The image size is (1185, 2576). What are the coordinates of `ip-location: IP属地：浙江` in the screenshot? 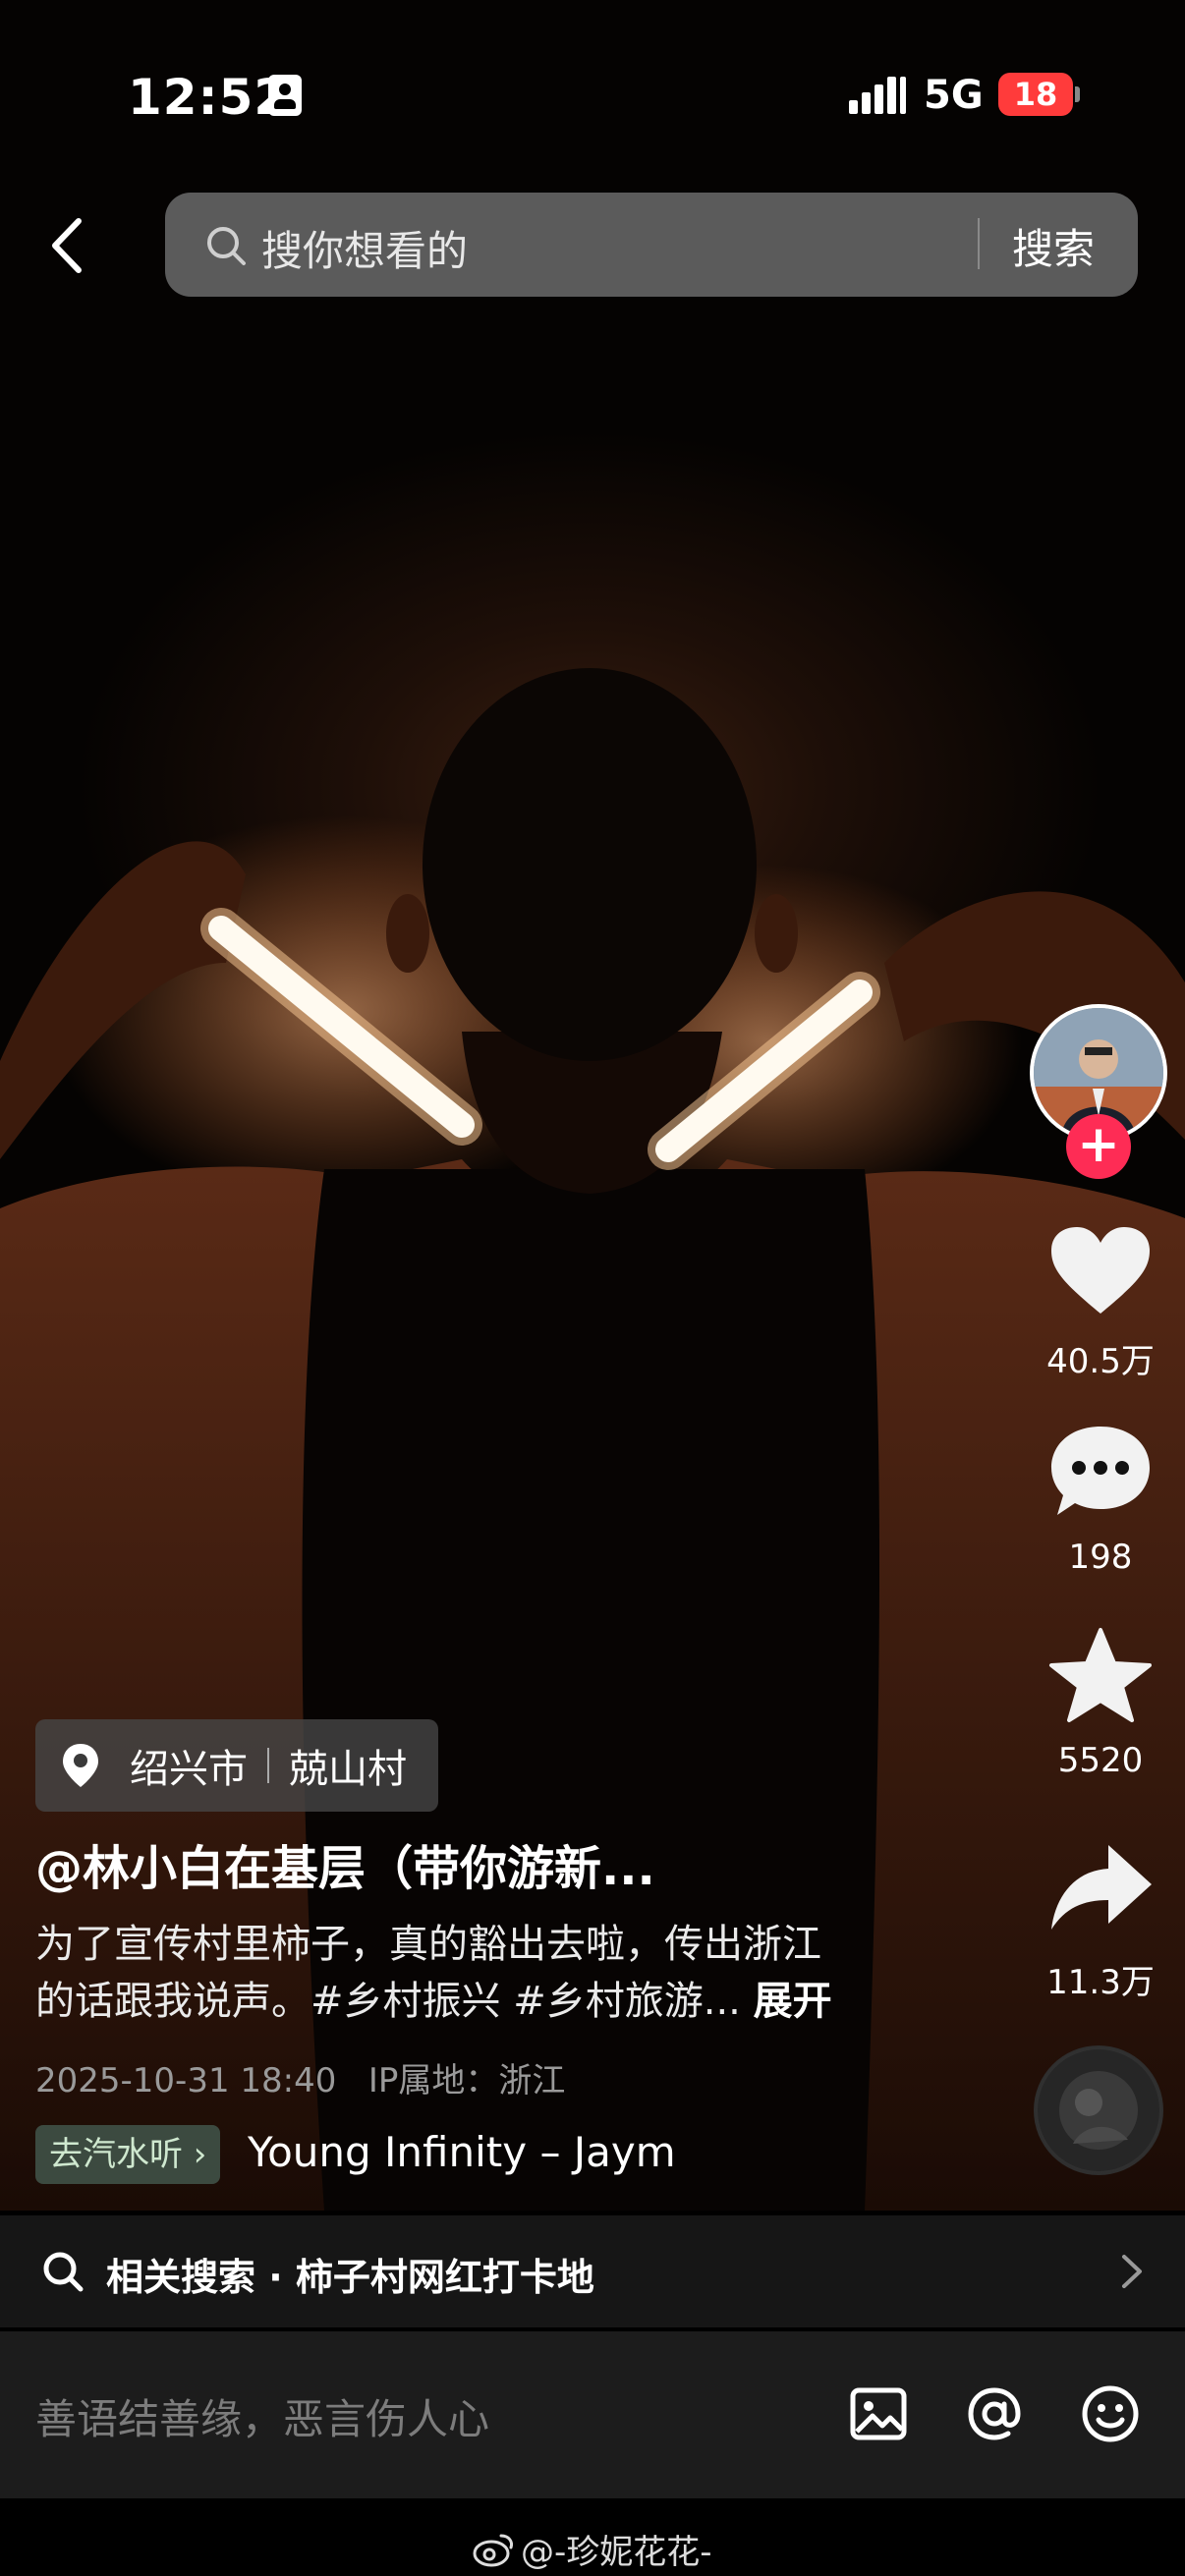 It's located at (467, 2080).